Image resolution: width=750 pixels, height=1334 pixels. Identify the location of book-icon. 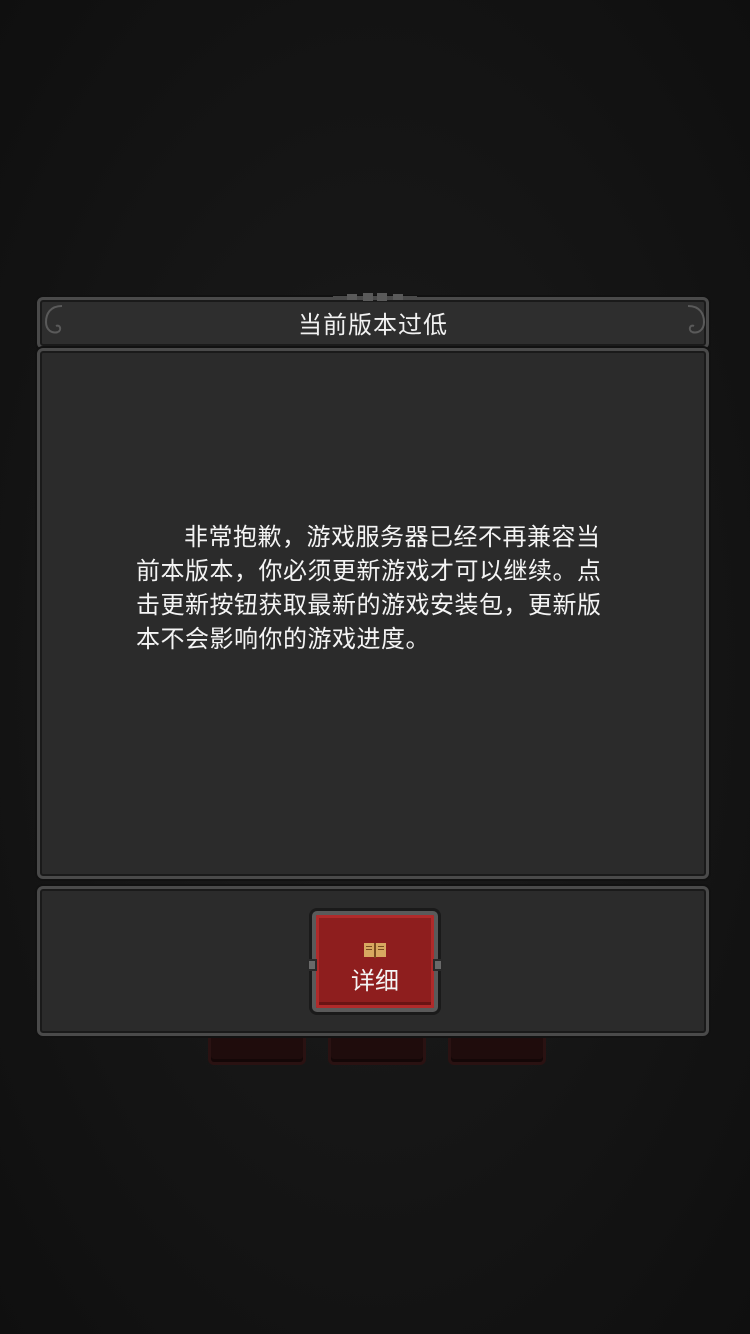
(375, 950).